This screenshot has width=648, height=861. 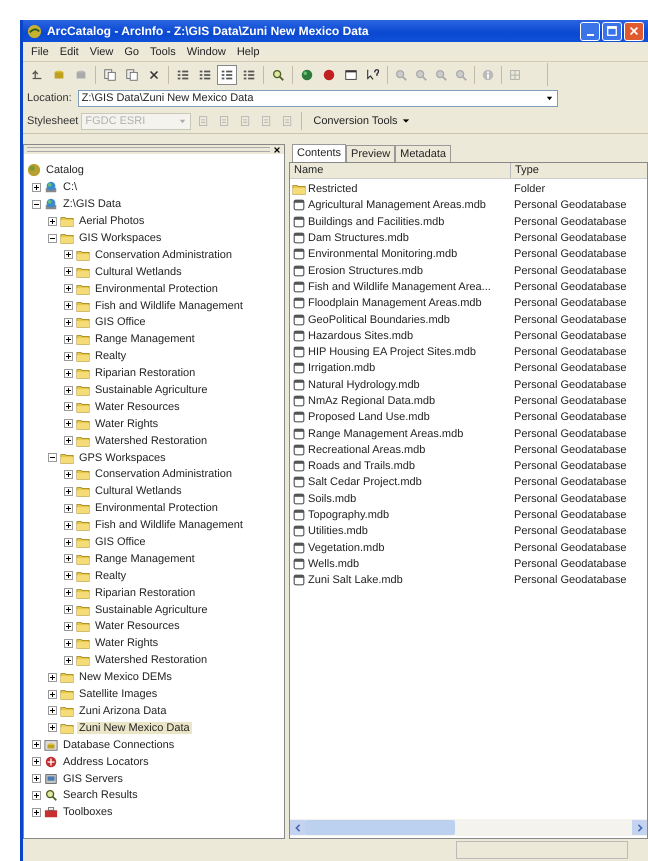 What do you see at coordinates (277, 150) in the screenshot?
I see `close-icon` at bounding box center [277, 150].